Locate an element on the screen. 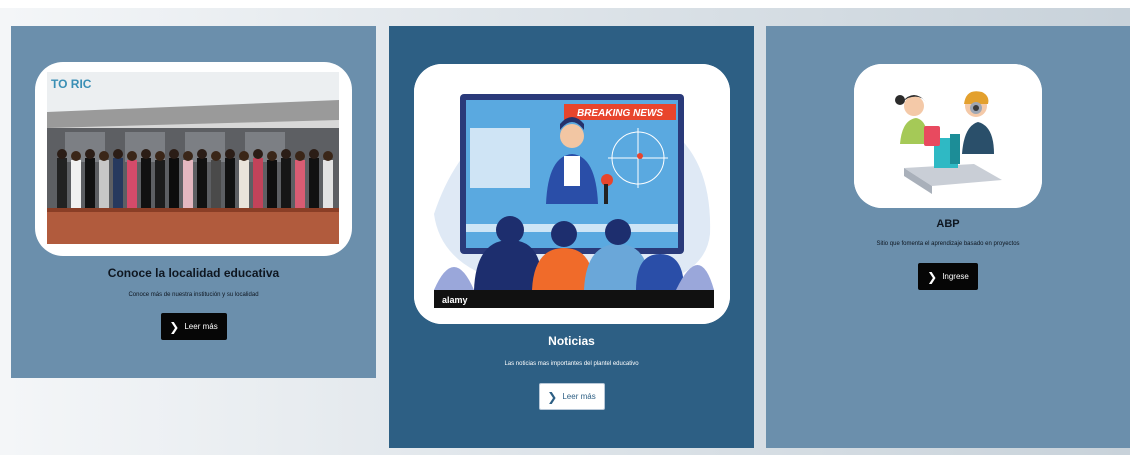 The height and width of the screenshot is (455, 1130). watermark-text: alamy is located at coordinates (455, 300).